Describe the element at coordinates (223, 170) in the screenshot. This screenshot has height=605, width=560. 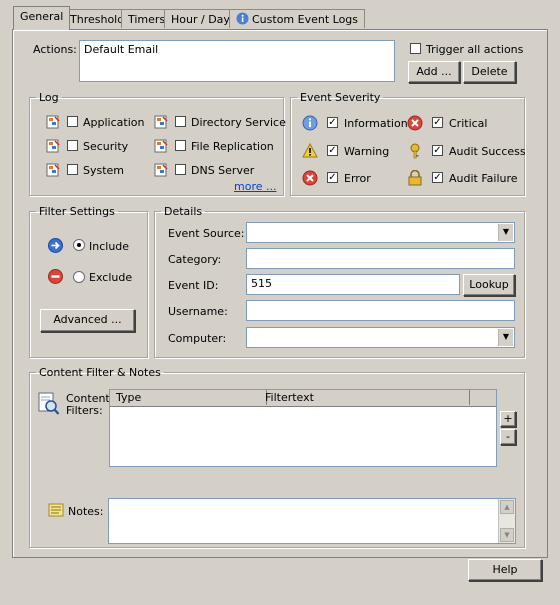
I see `log-dns-server-label: DNS Server` at that location.